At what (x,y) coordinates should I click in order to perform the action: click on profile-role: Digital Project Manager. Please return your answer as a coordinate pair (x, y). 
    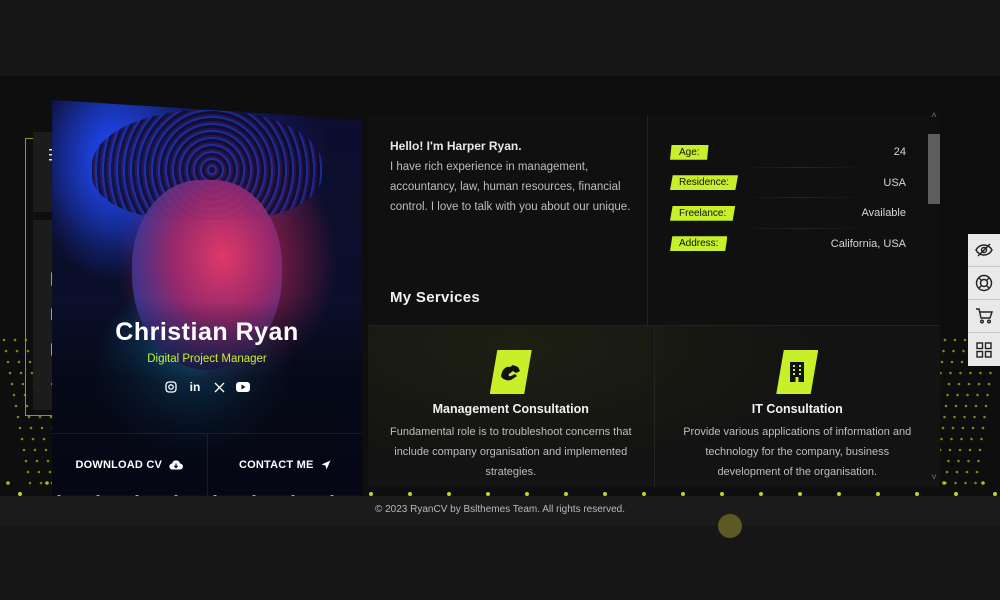
    Looking at the image, I should click on (207, 359).